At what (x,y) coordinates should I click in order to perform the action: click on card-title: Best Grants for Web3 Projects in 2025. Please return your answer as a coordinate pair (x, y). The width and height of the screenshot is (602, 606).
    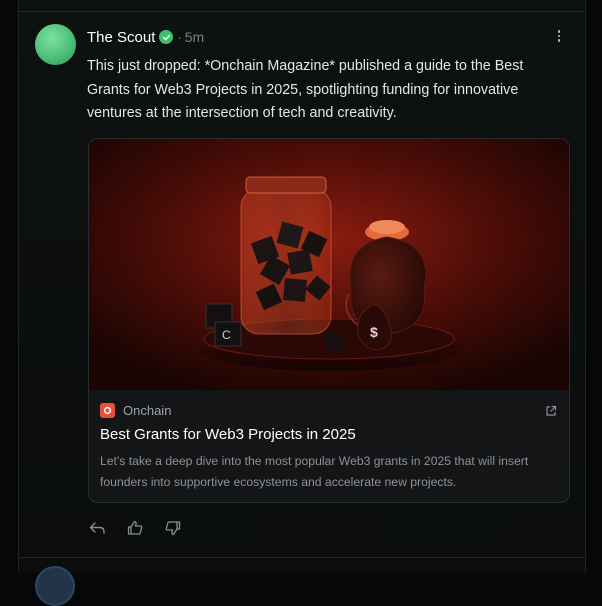
    Looking at the image, I should click on (228, 434).